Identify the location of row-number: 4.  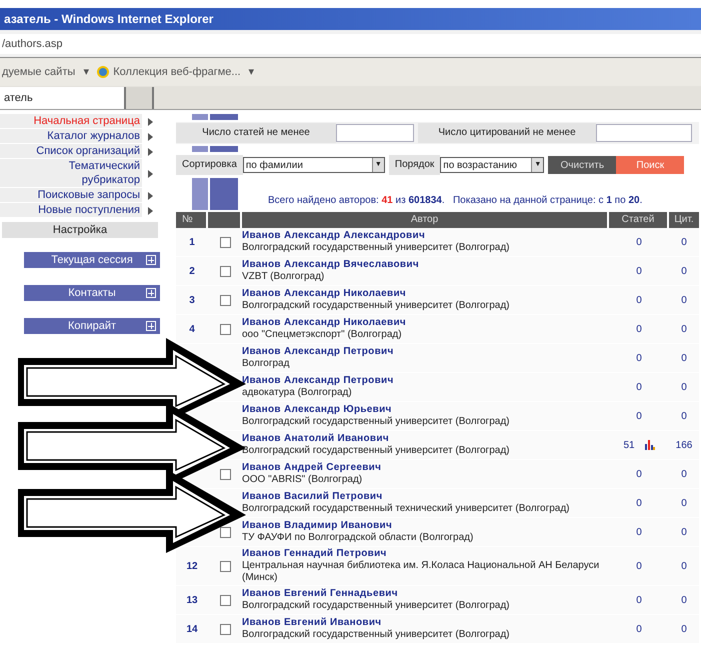
(192, 329).